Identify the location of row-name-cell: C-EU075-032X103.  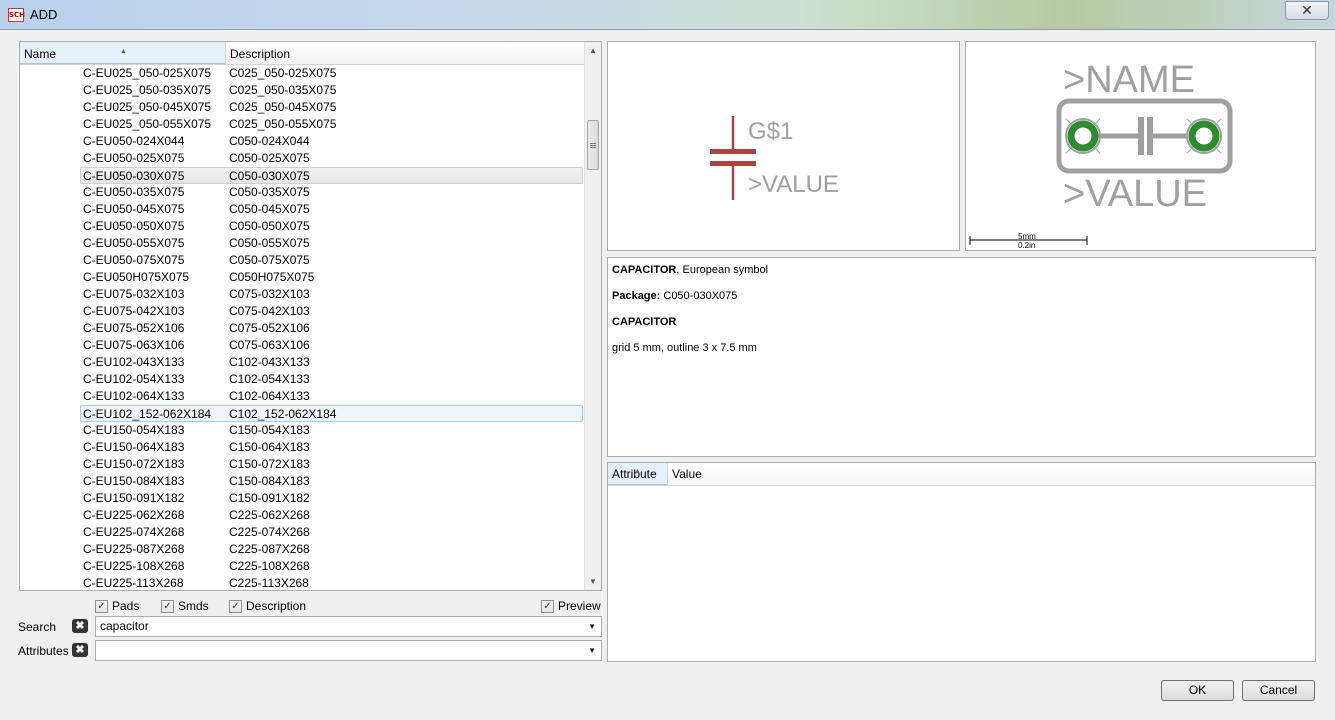
(134, 294).